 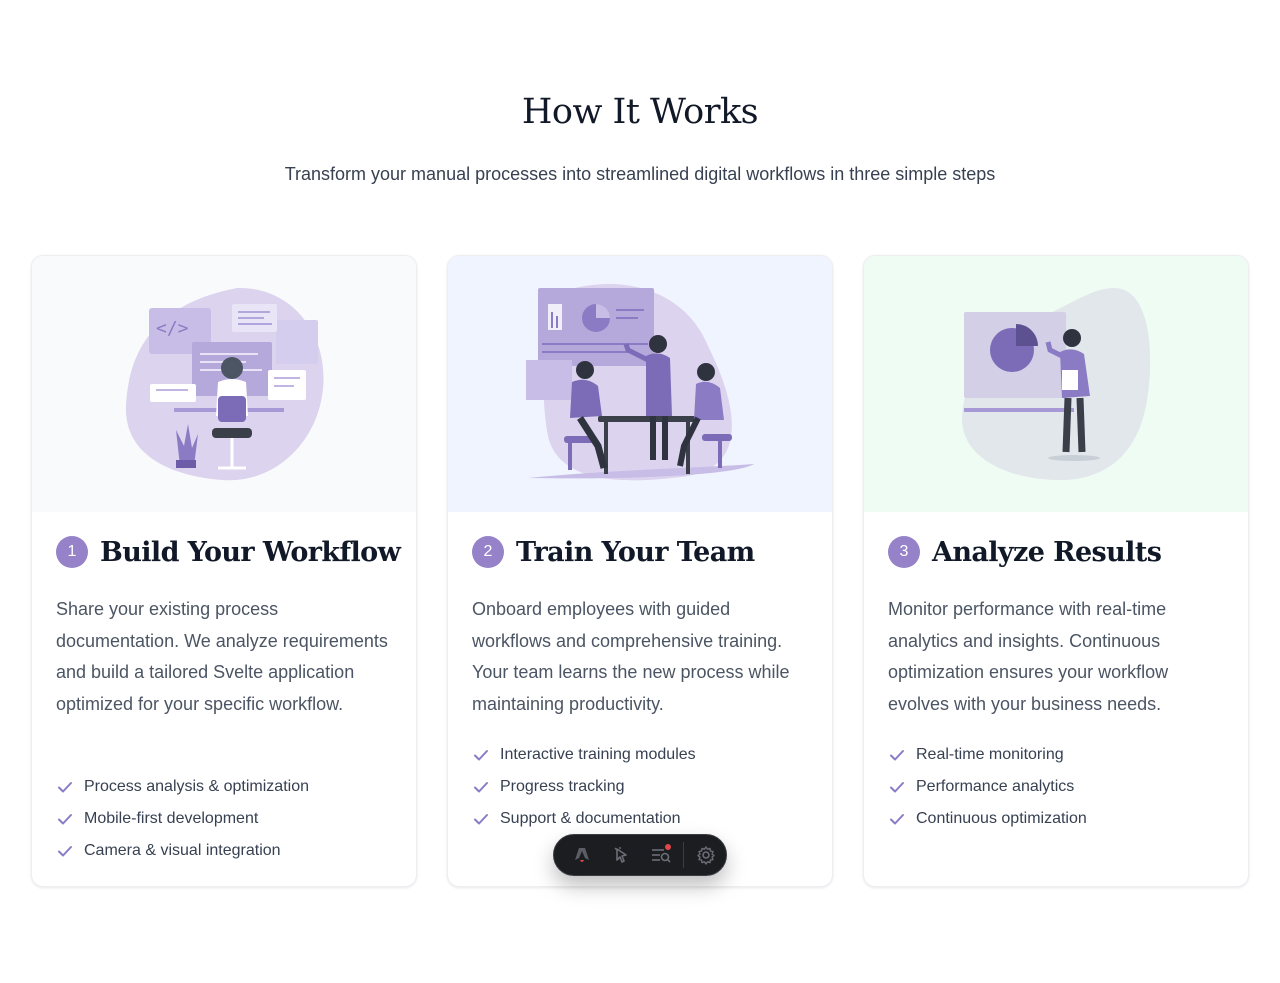 I want to click on feature-item: Performance analytics, so click(x=987, y=787).